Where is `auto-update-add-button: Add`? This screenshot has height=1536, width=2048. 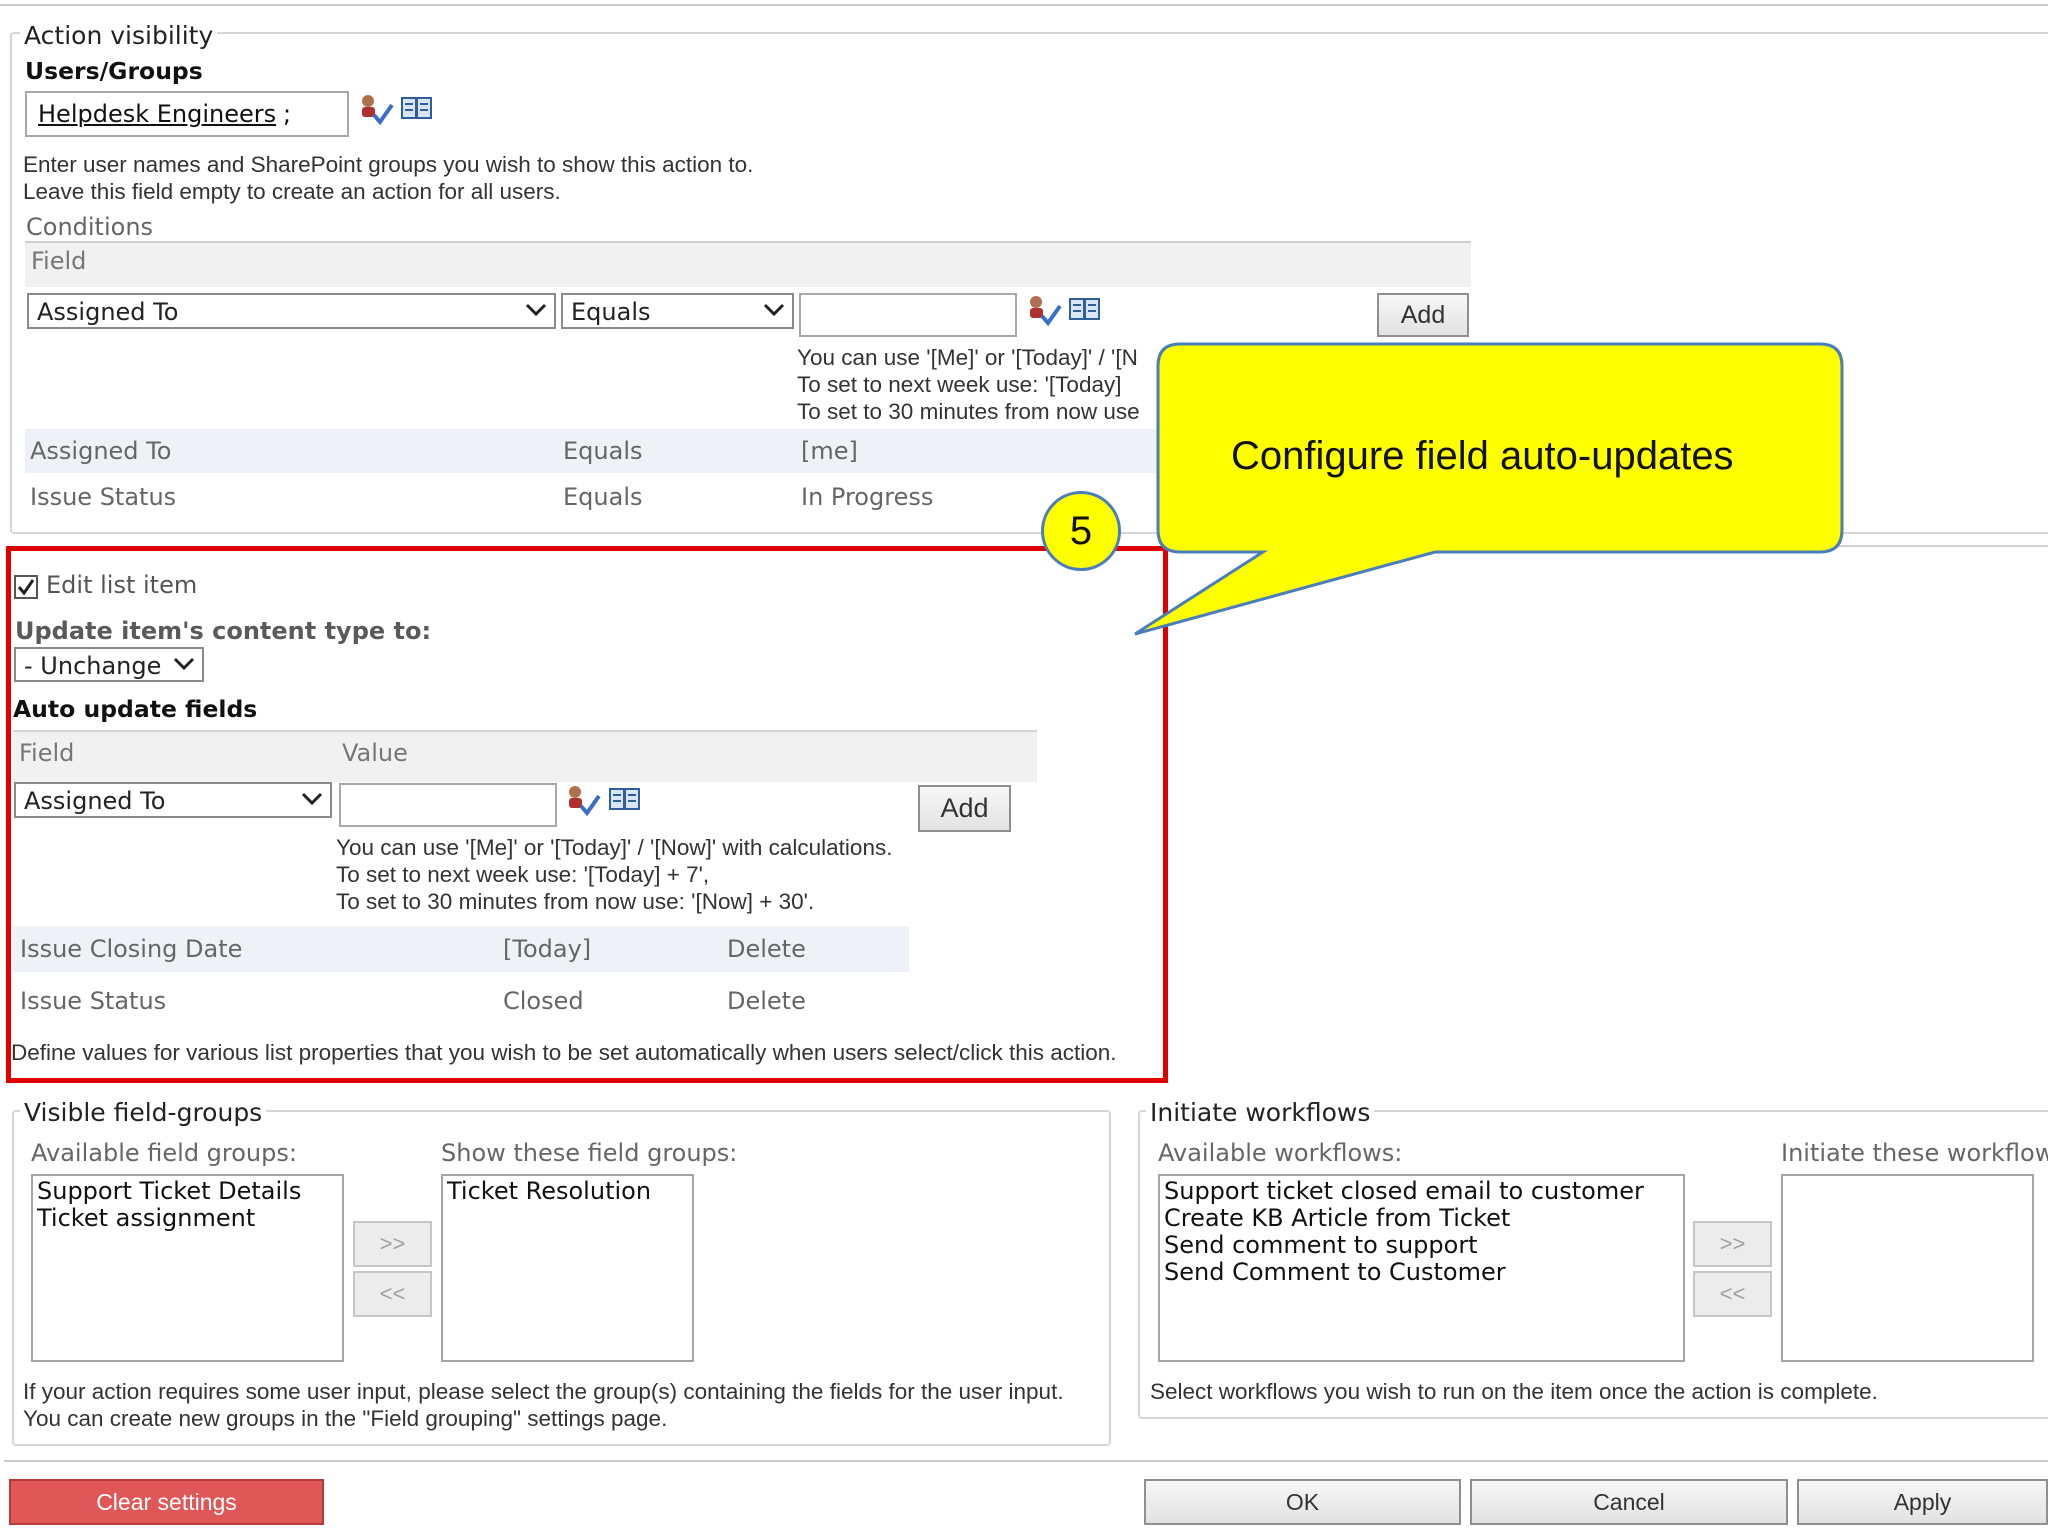
auto-update-add-button: Add is located at coordinates (964, 808).